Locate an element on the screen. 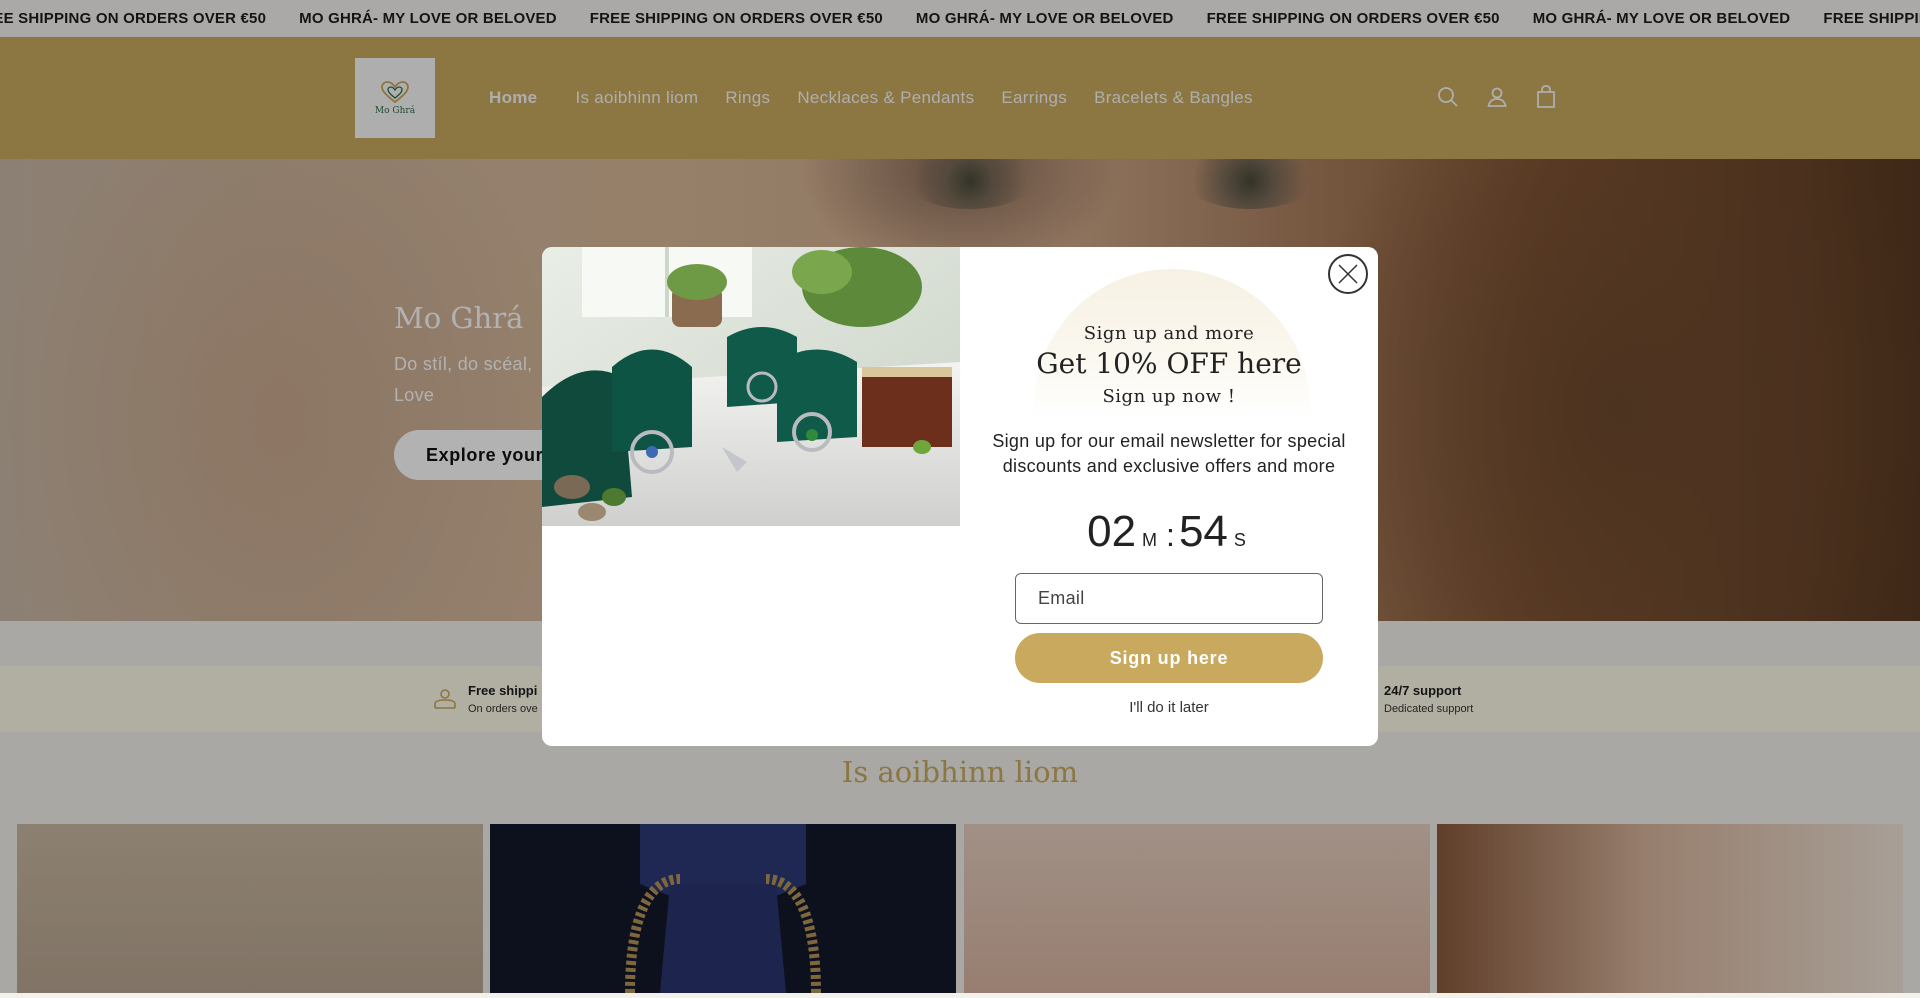  dismiss-link: I'll do it later is located at coordinates (1169, 707).